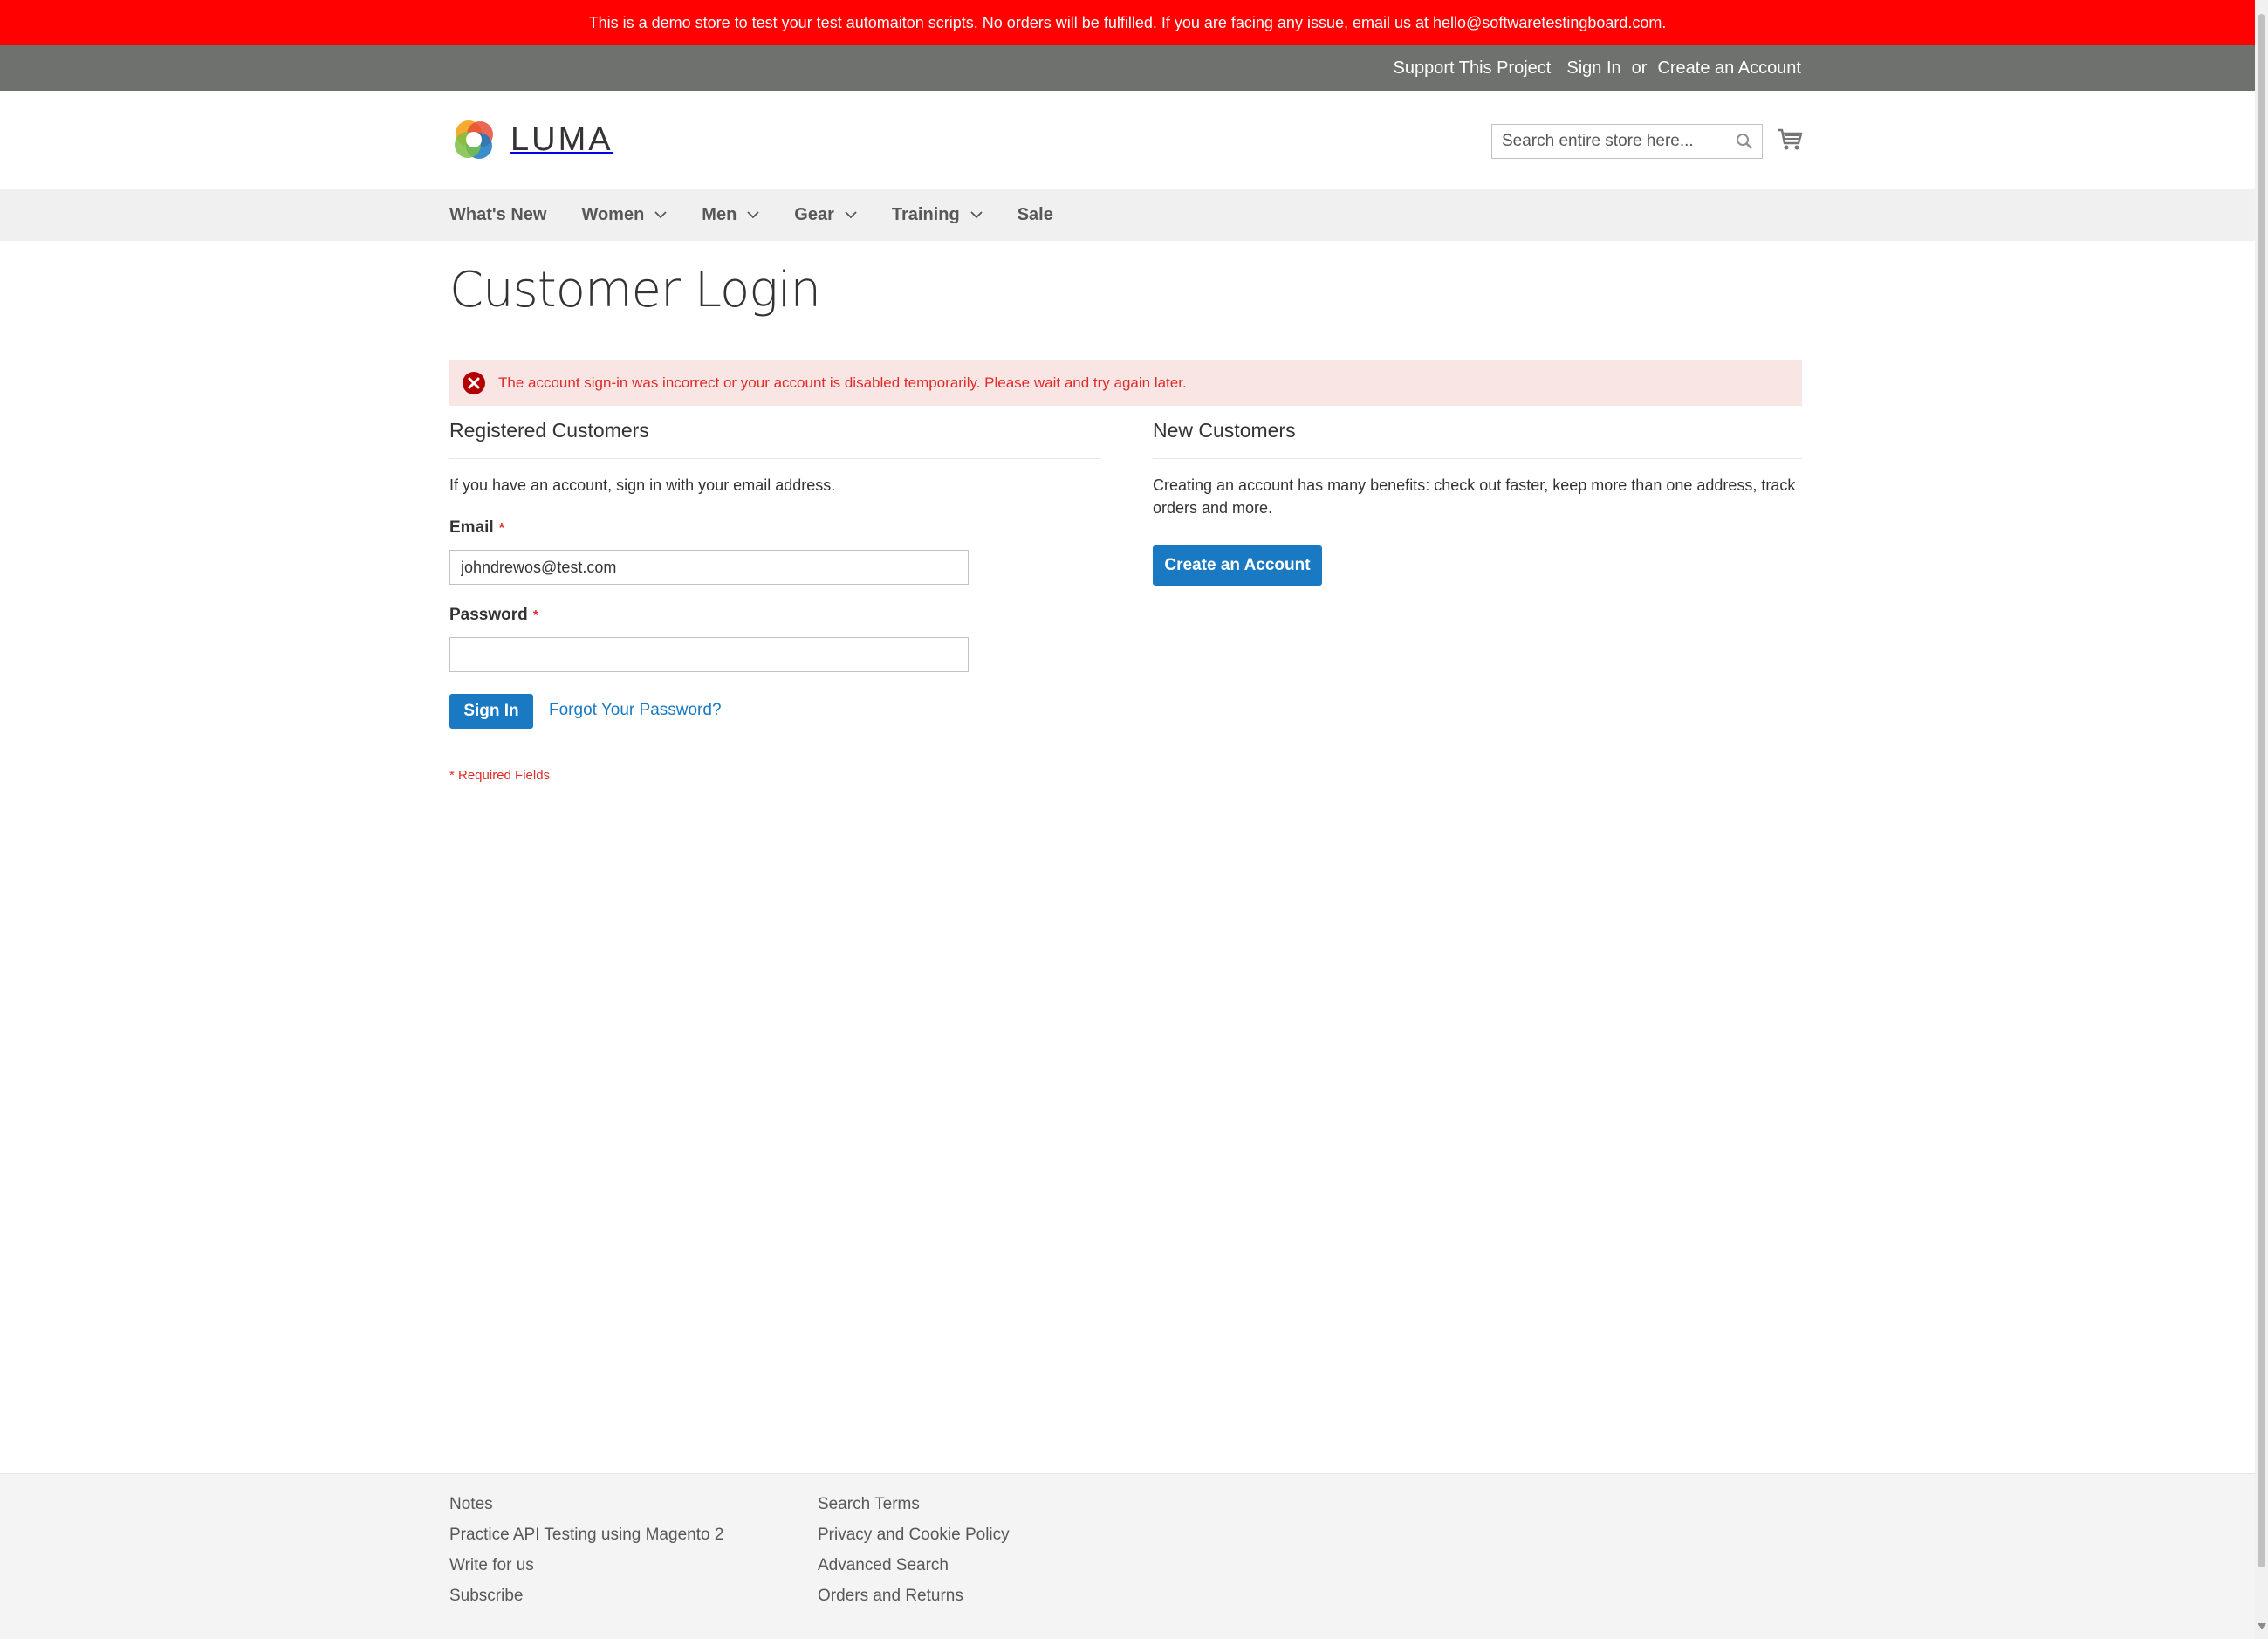 The height and width of the screenshot is (1639, 2268). I want to click on sign-in-button: Sign In, so click(491, 712).